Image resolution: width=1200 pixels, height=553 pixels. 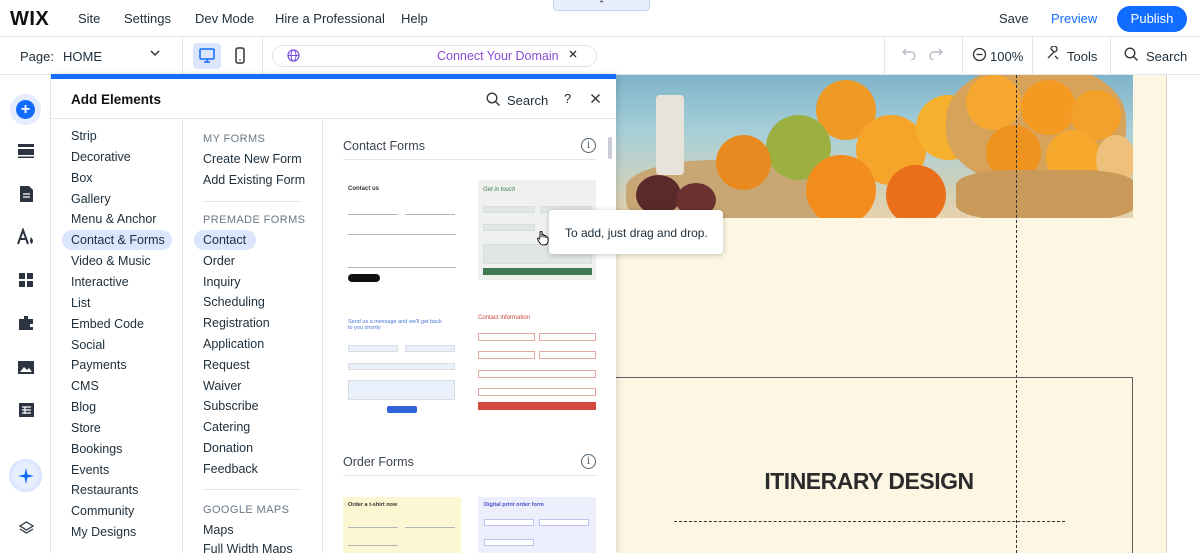 I want to click on tools-icon, so click(x=1052, y=54).